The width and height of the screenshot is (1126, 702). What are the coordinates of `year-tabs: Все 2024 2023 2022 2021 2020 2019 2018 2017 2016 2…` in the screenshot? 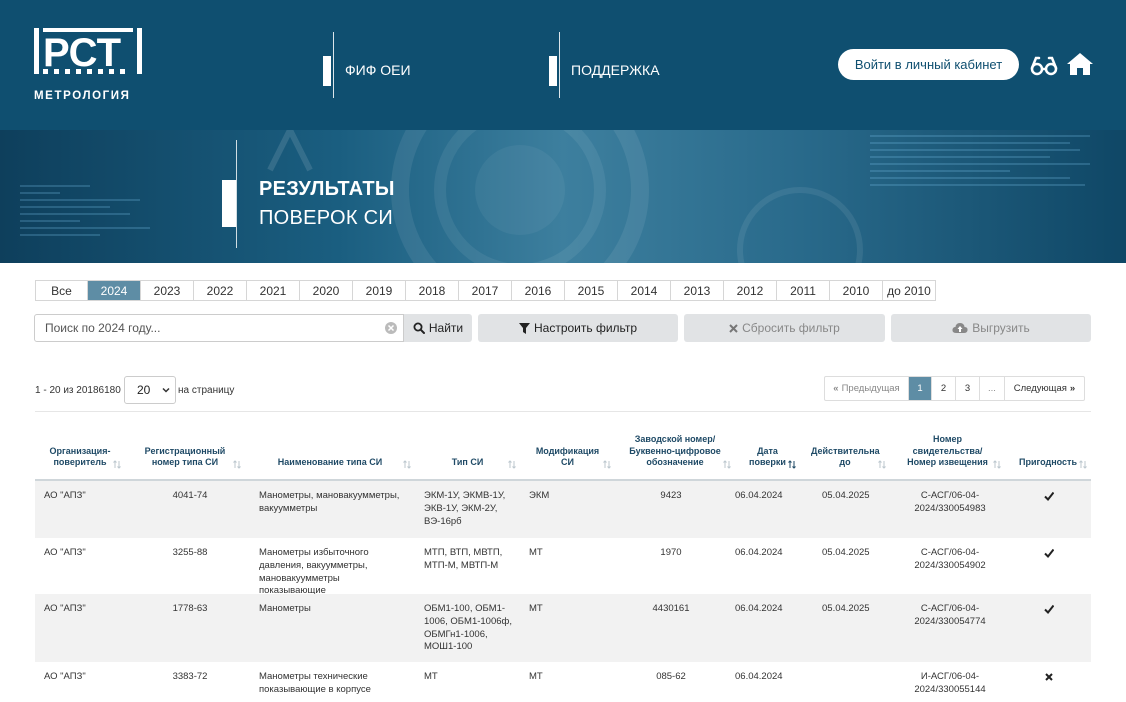 It's located at (485, 290).